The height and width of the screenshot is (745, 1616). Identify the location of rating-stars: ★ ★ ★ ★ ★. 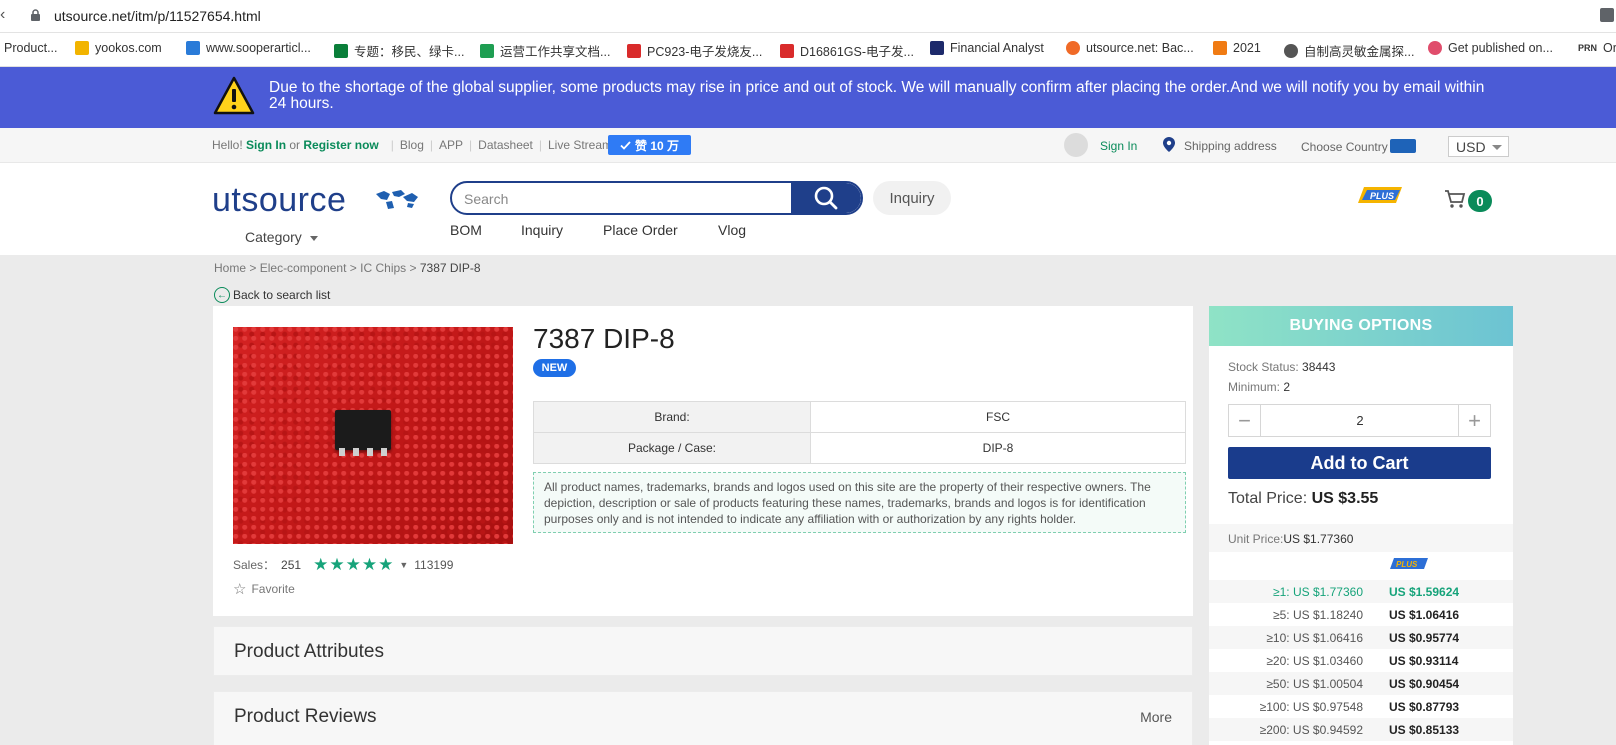
(353, 564).